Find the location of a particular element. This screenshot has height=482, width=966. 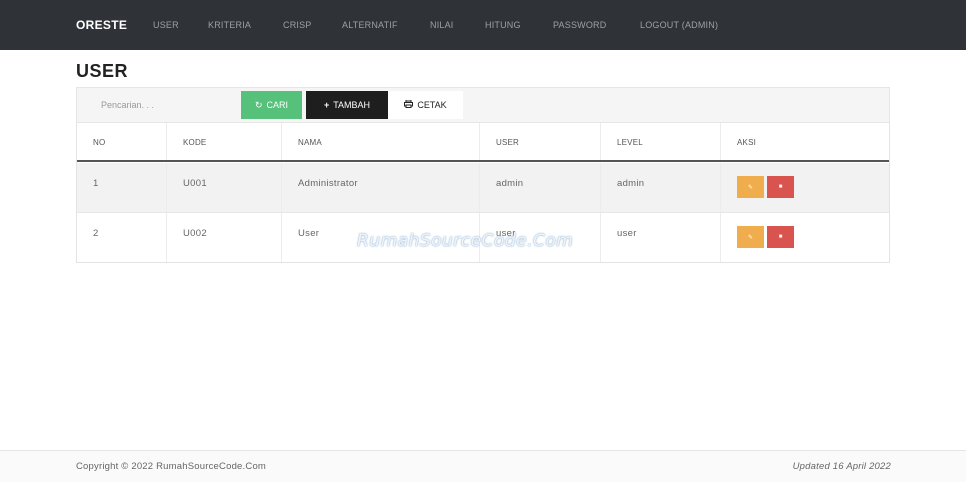

updated-date: Updated 16 April 2022 is located at coordinates (841, 466).